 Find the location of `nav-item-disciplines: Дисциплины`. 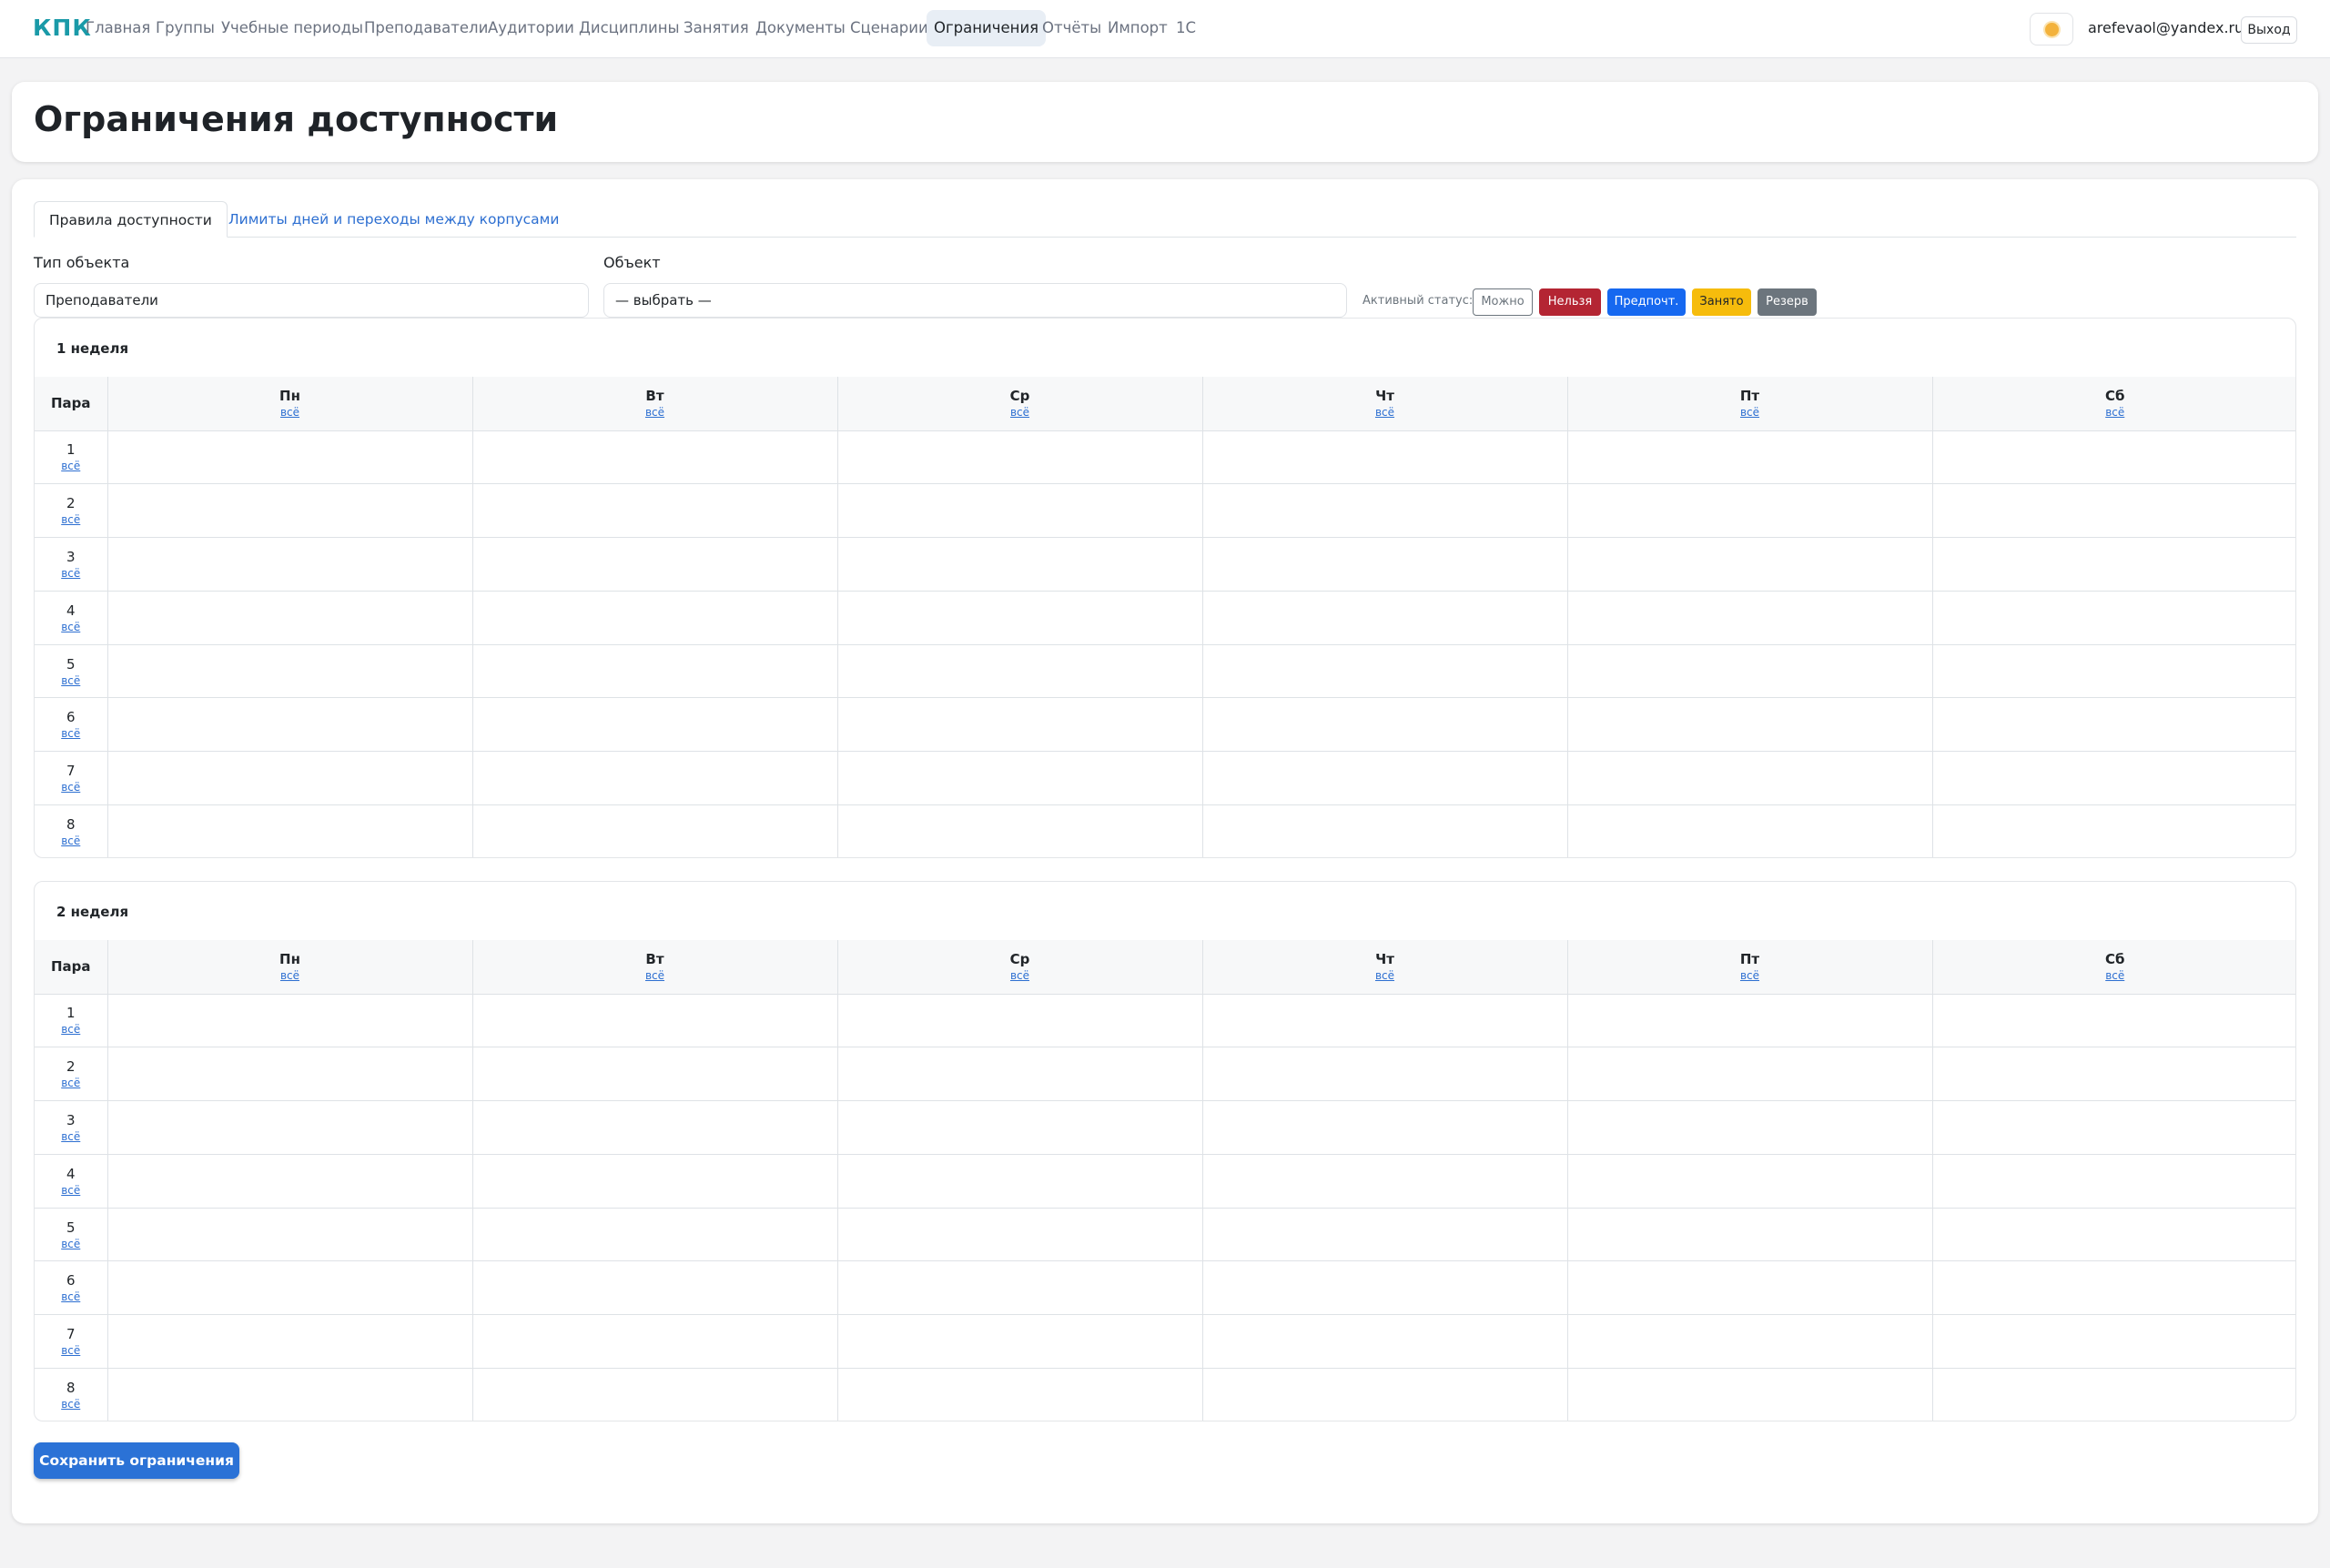

nav-item-disciplines: Дисциплины is located at coordinates (629, 30).